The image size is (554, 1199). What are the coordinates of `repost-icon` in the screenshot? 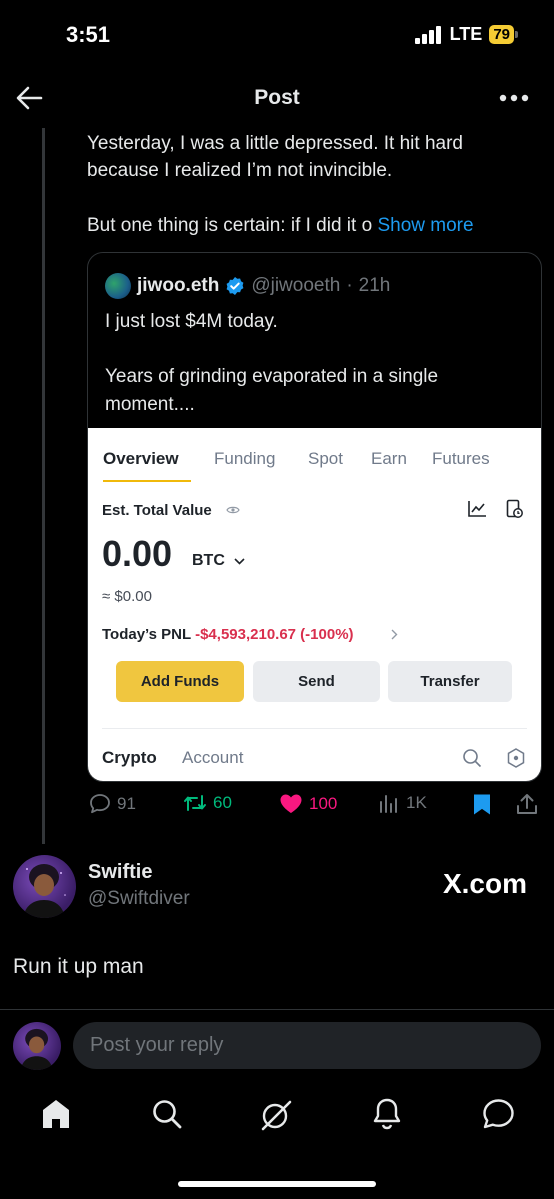 It's located at (195, 803).